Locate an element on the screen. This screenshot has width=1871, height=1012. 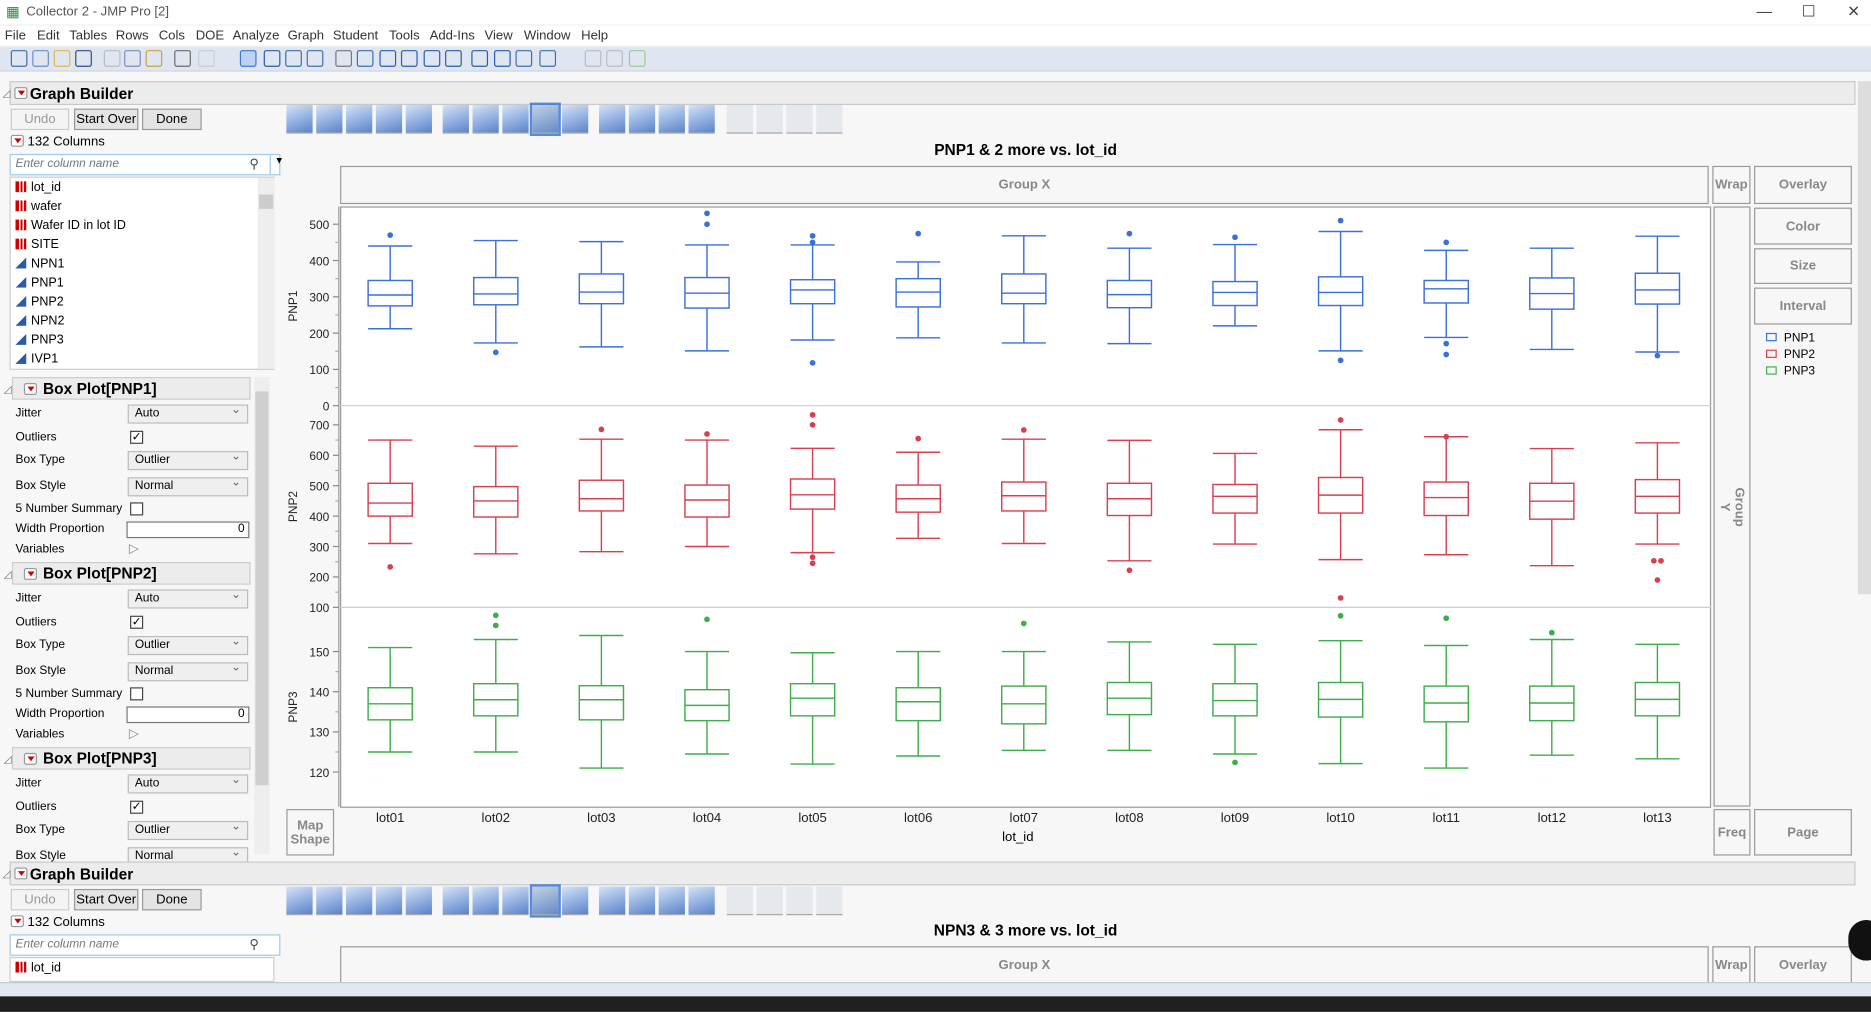
smoother-chart-icon is located at coordinates (329, 901).